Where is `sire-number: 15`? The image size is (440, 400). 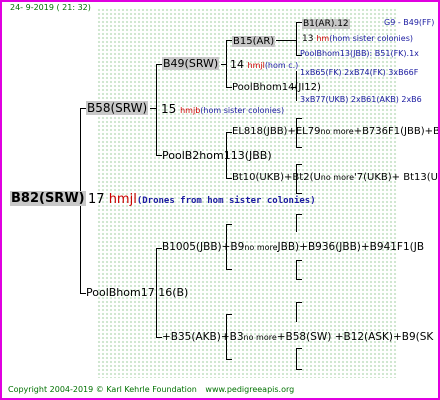 sire-number: 15 is located at coordinates (169, 109).